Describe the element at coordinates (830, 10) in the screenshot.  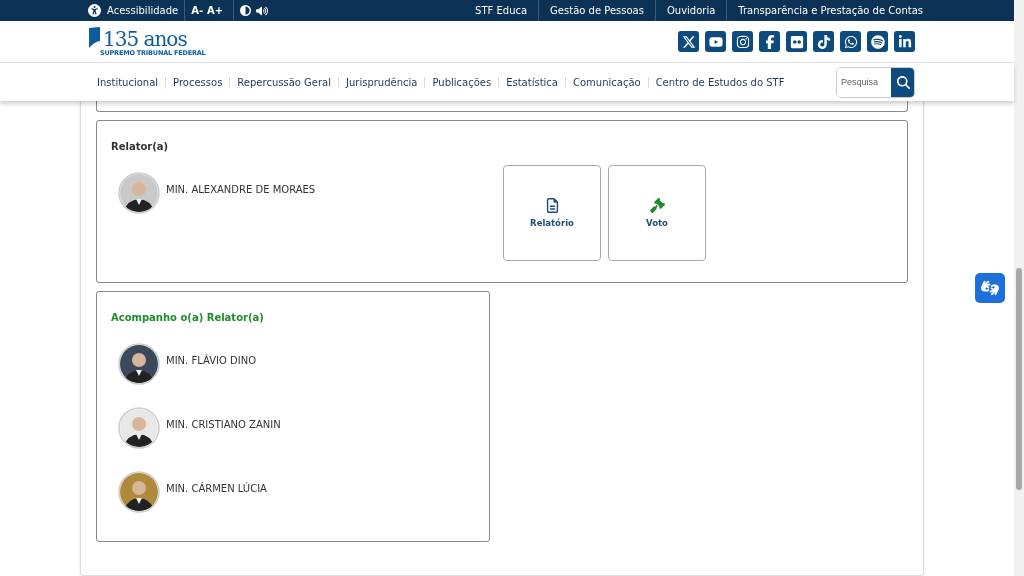
I see `top-link: Transparência e Prestação de Contas` at that location.